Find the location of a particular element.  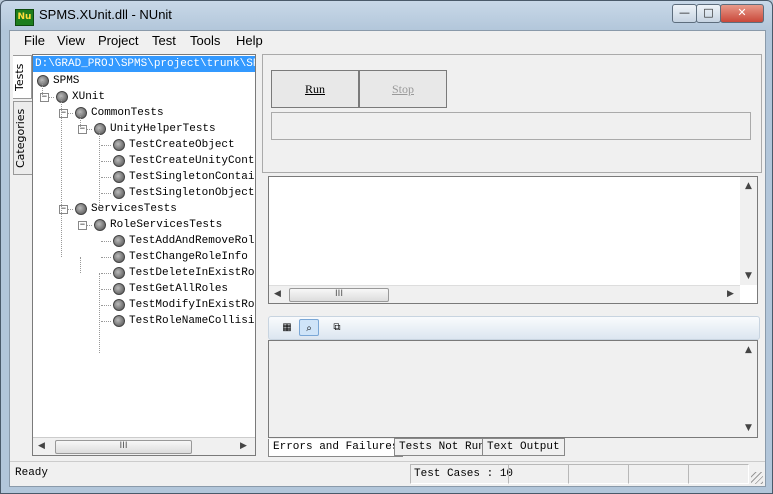

menu-test: Test is located at coordinates (164, 40).